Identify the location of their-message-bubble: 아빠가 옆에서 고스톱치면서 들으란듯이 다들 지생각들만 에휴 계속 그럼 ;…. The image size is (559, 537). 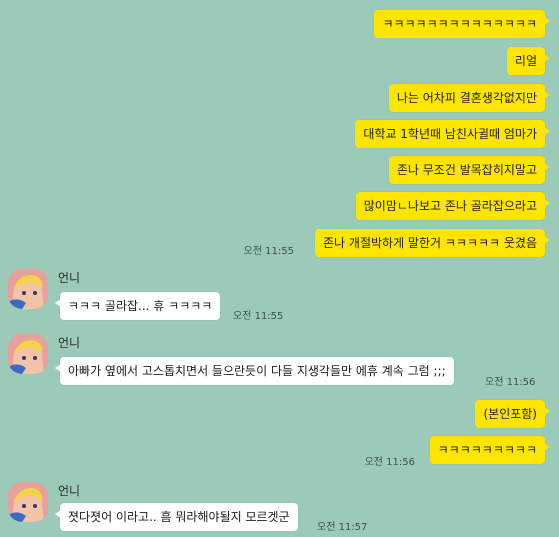
(254, 371).